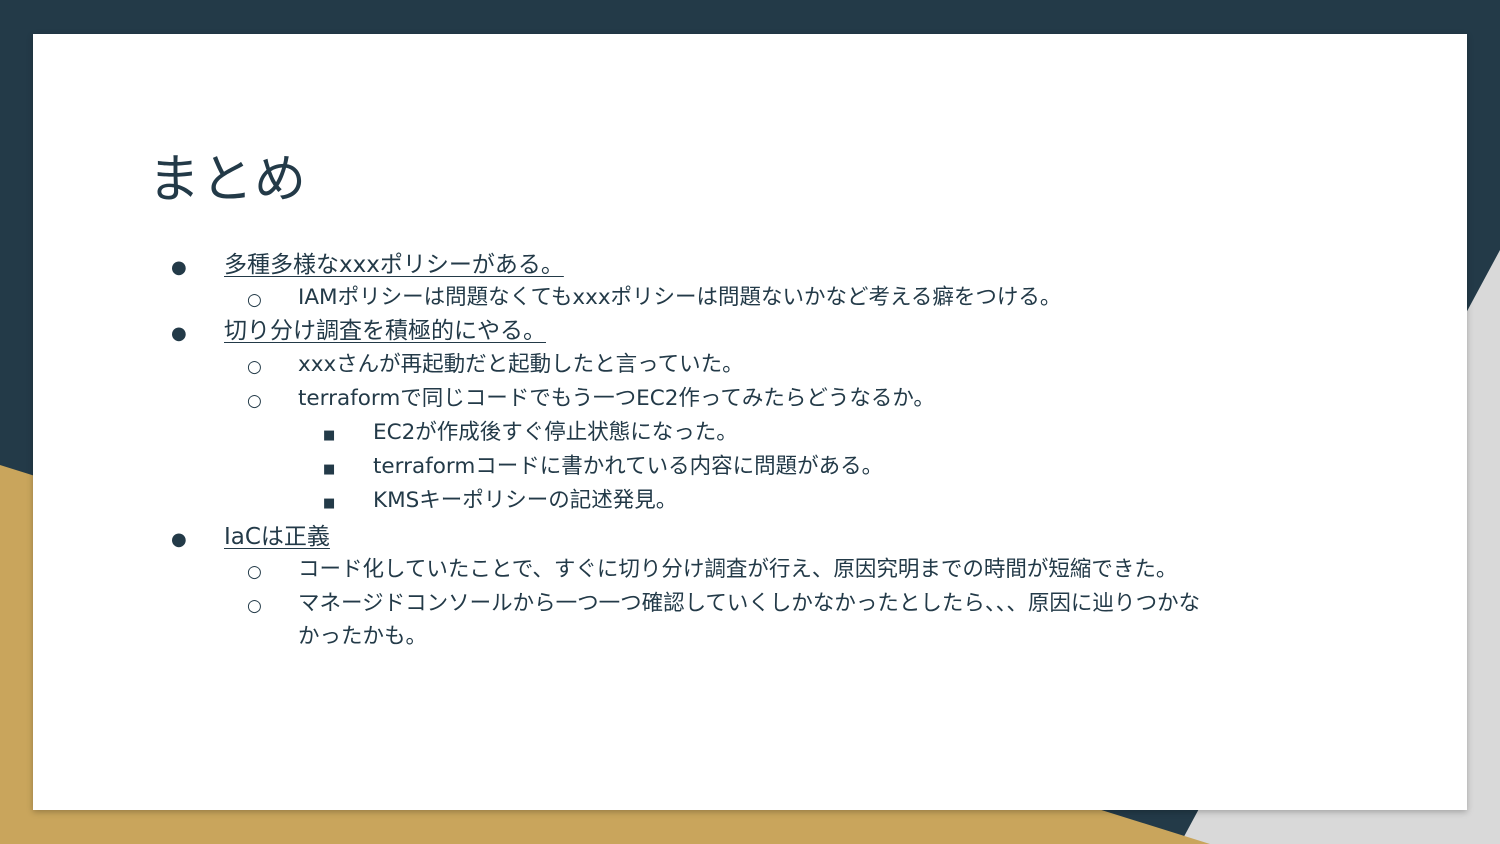 The width and height of the screenshot is (1500, 844). Describe the element at coordinates (521, 364) in the screenshot. I see `sub-bullet-text: xxxさんが再起動だと起動したと言っていた。` at that location.